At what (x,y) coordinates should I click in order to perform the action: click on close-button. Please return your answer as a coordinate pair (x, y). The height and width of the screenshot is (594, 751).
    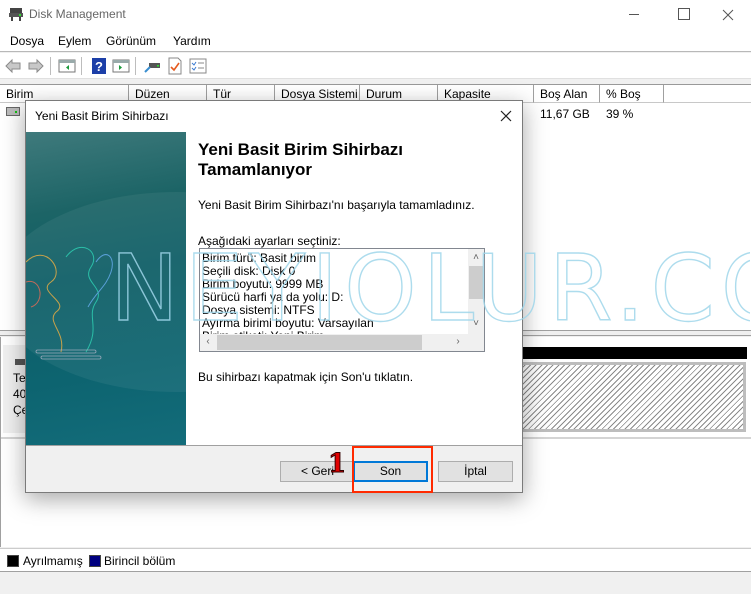
    Looking at the image, I should click on (728, 15).